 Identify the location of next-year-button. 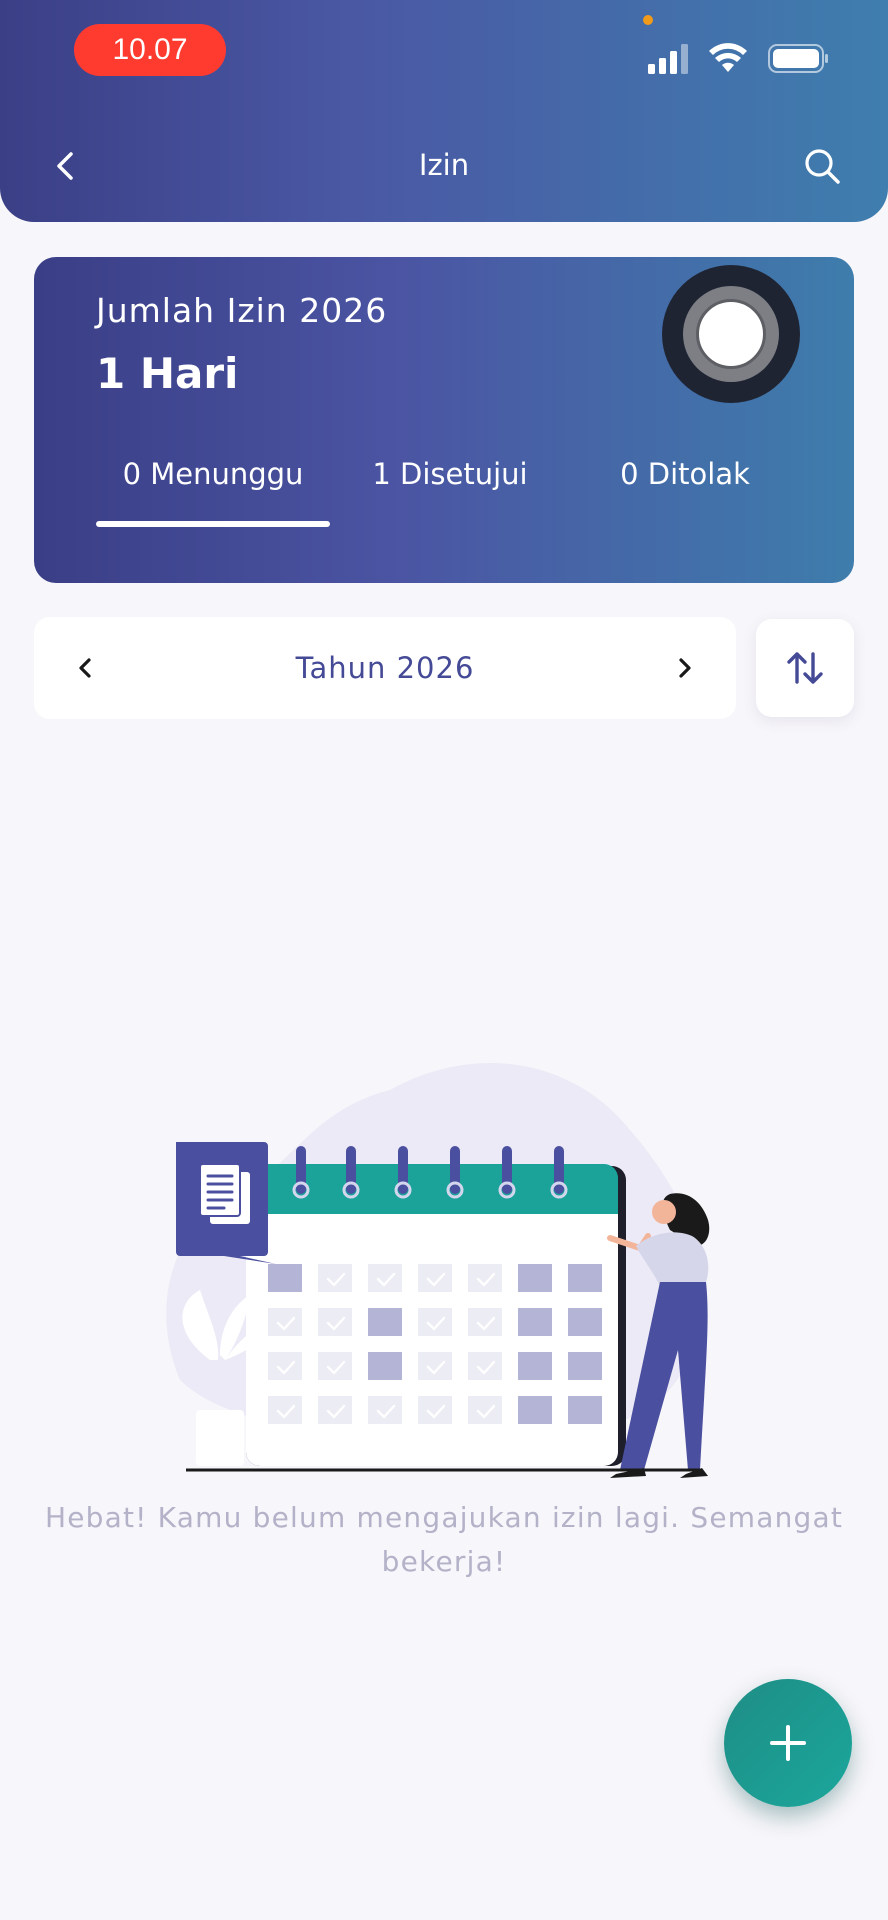
(685, 668).